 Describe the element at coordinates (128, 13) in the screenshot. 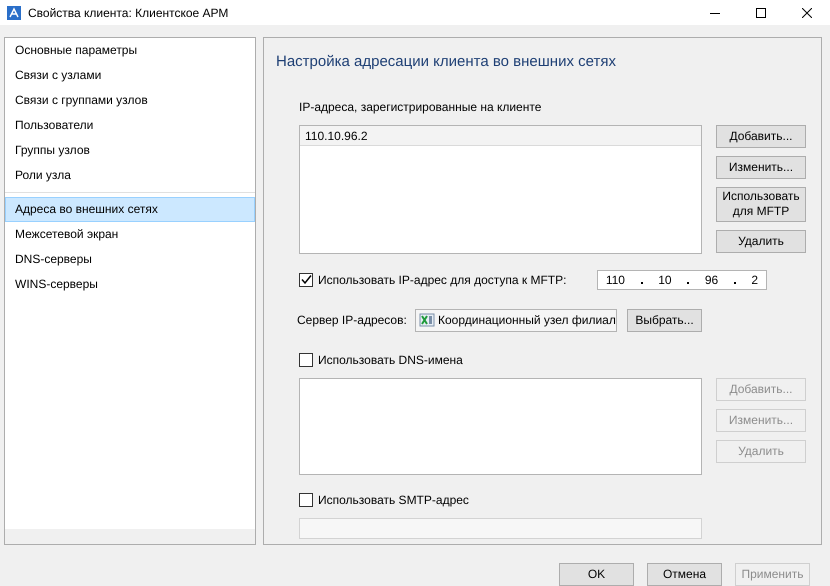

I see `window-title: Свойства клиента: Клиентское АРМ` at that location.